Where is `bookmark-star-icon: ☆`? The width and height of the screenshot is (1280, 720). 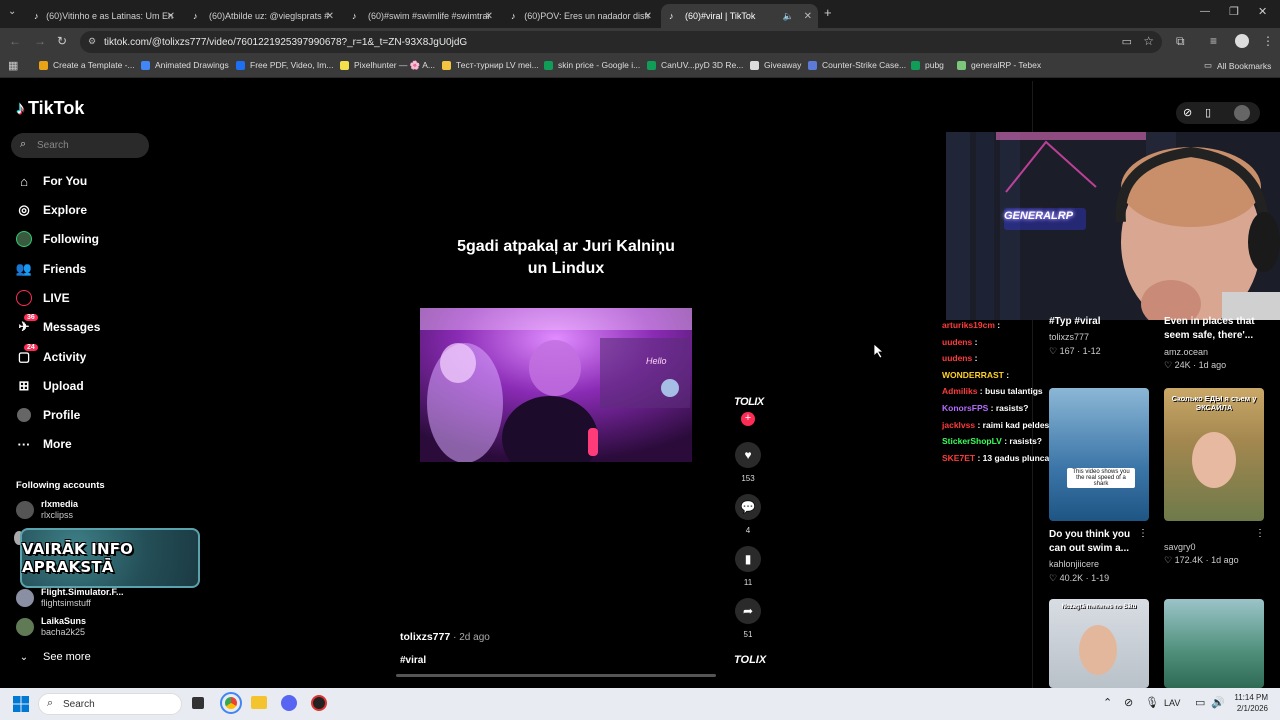
bookmark-star-icon: ☆ is located at coordinates (1148, 41).